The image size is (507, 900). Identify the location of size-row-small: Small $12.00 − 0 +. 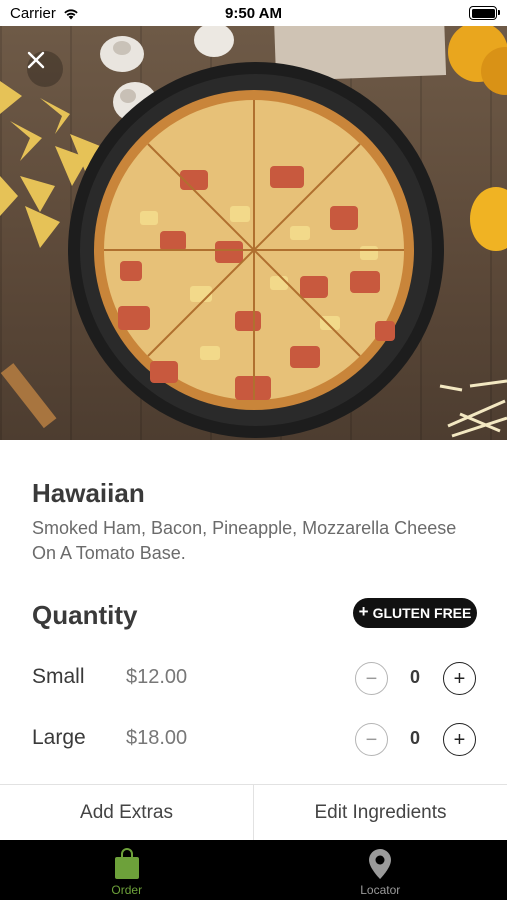
(253, 679).